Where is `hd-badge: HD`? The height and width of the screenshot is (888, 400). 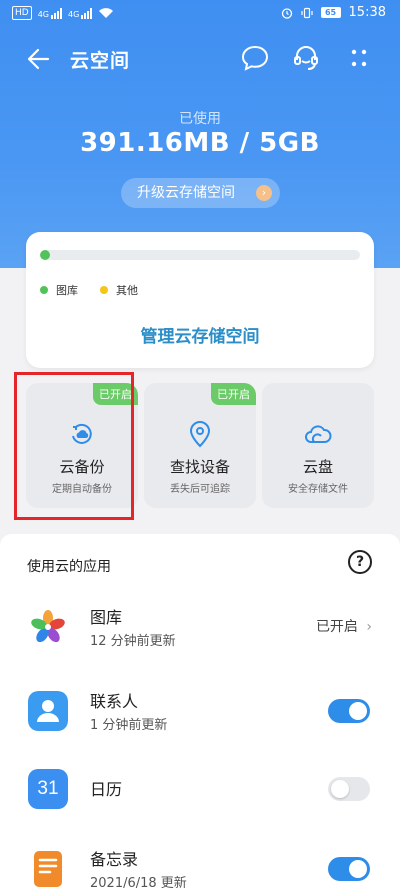 hd-badge: HD is located at coordinates (22, 13).